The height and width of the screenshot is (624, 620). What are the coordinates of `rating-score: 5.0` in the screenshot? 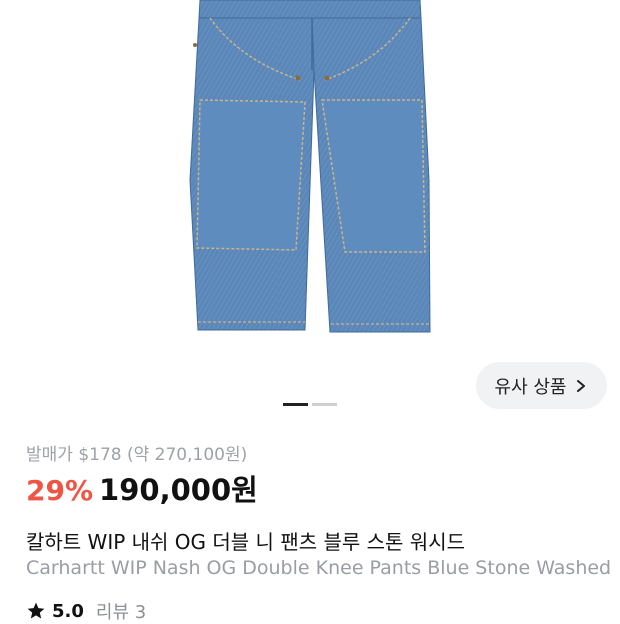 It's located at (68, 611).